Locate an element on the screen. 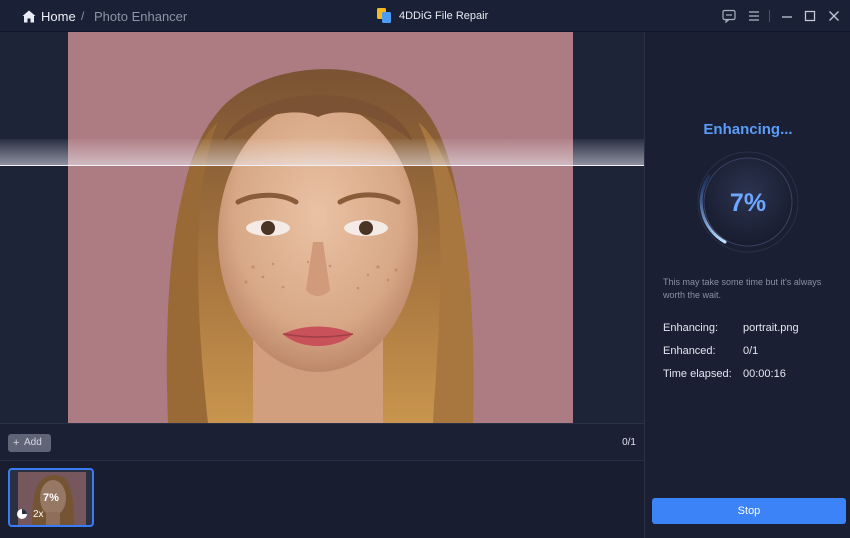 The image size is (850, 538). enhanced-value: 0/1 is located at coordinates (751, 351).